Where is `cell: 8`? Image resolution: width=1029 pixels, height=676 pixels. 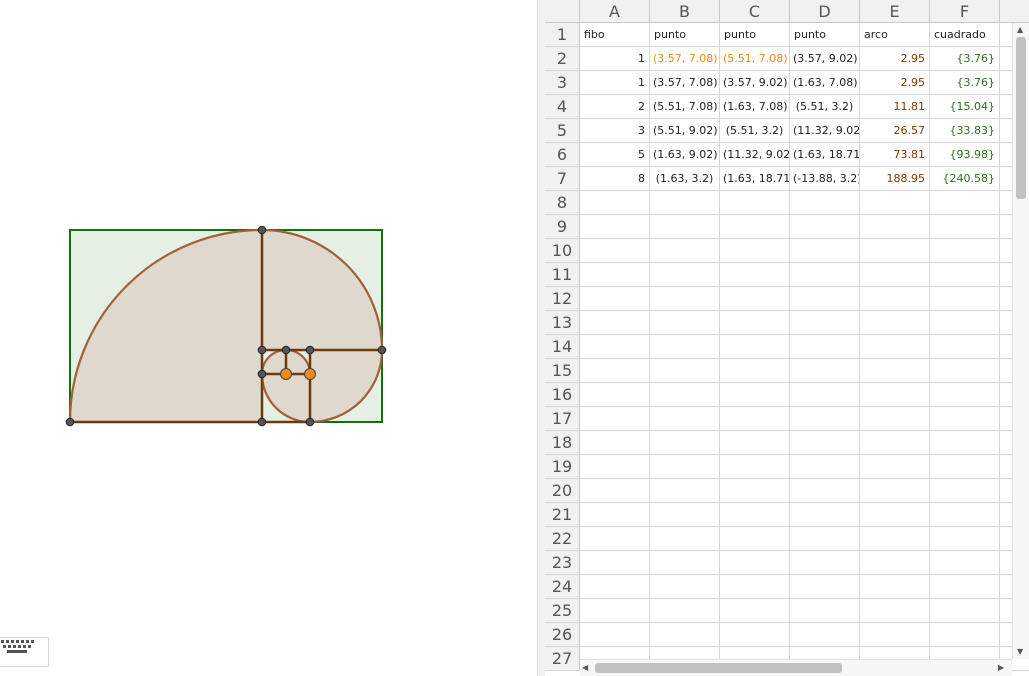 cell: 8 is located at coordinates (615, 179).